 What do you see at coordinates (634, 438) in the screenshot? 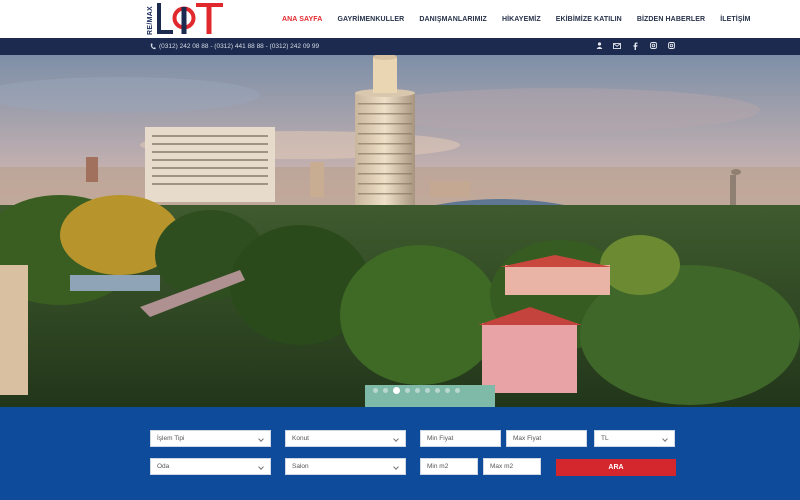
I see `currency-select: TL` at bounding box center [634, 438].